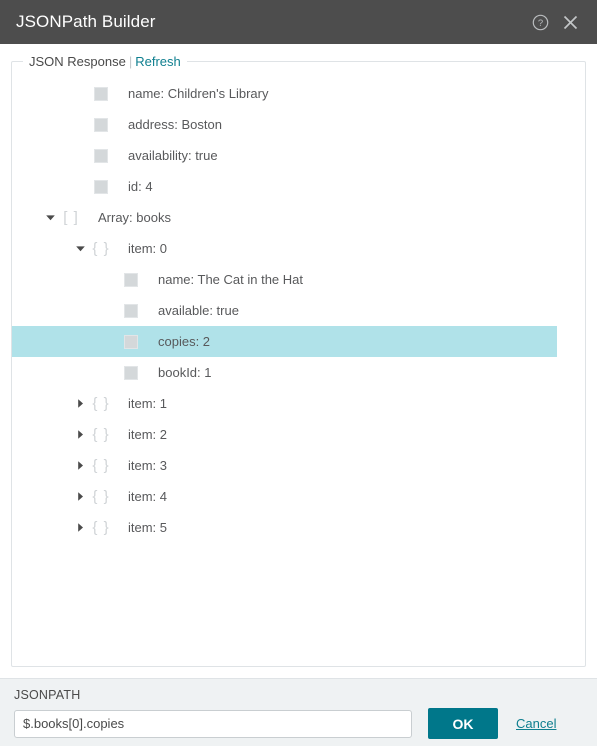 This screenshot has width=597, height=746. I want to click on refresh-link: Refresh, so click(158, 61).